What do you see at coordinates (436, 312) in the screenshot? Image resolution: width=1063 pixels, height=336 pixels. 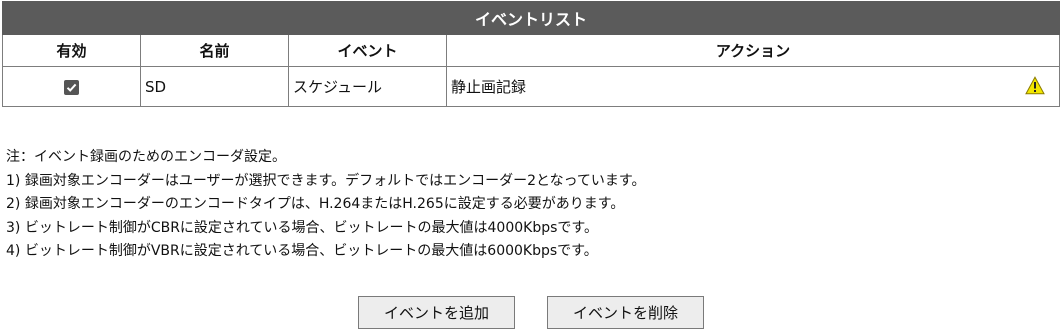 I see `add-event-button: イベントを追加` at bounding box center [436, 312].